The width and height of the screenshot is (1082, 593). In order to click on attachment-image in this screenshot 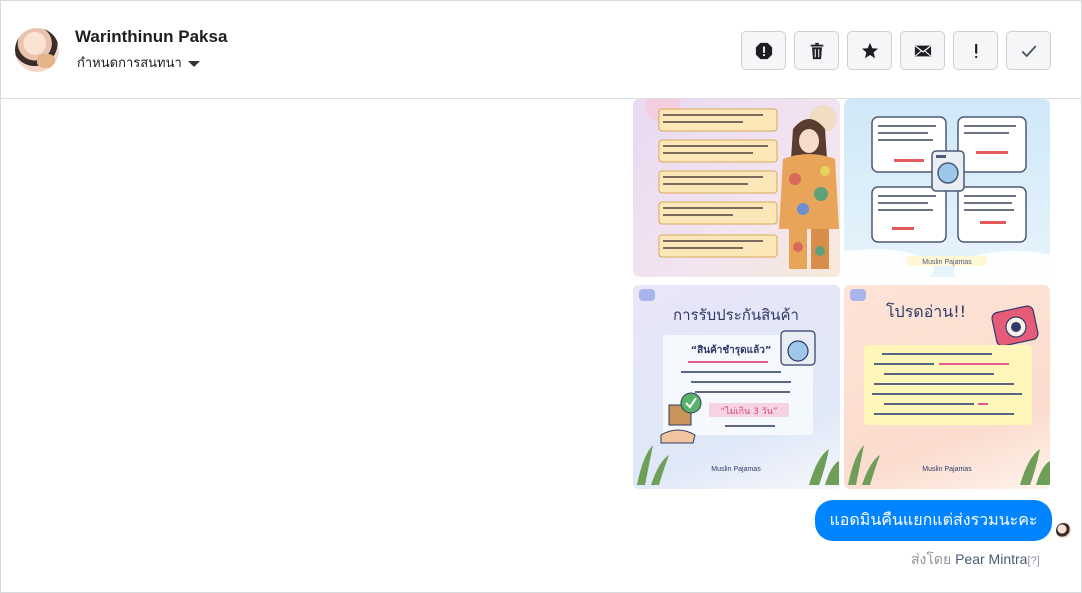, I will do `click(736, 188)`.